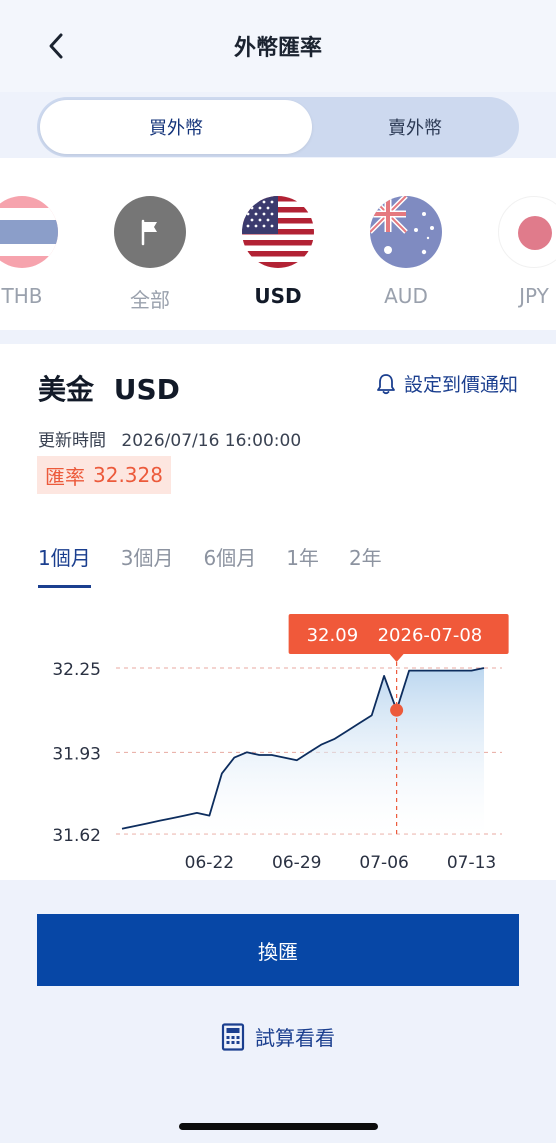 The image size is (556, 1143). I want to click on tab-sell-foreign: 賣外幣, so click(415, 127).